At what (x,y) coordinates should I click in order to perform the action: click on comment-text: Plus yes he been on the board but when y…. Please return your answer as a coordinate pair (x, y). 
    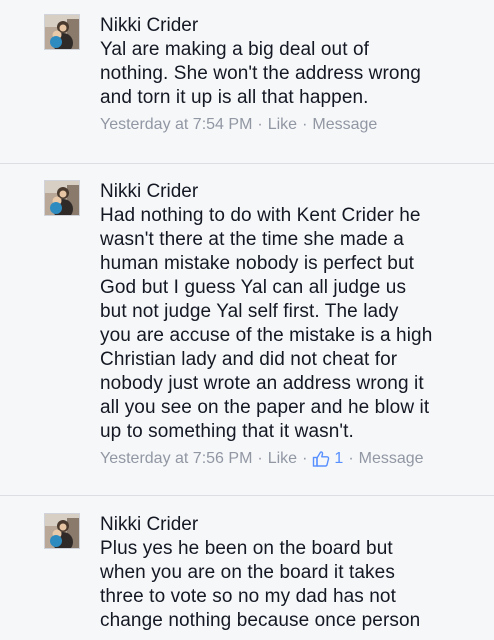
    Looking at the image, I should click on (260, 584).